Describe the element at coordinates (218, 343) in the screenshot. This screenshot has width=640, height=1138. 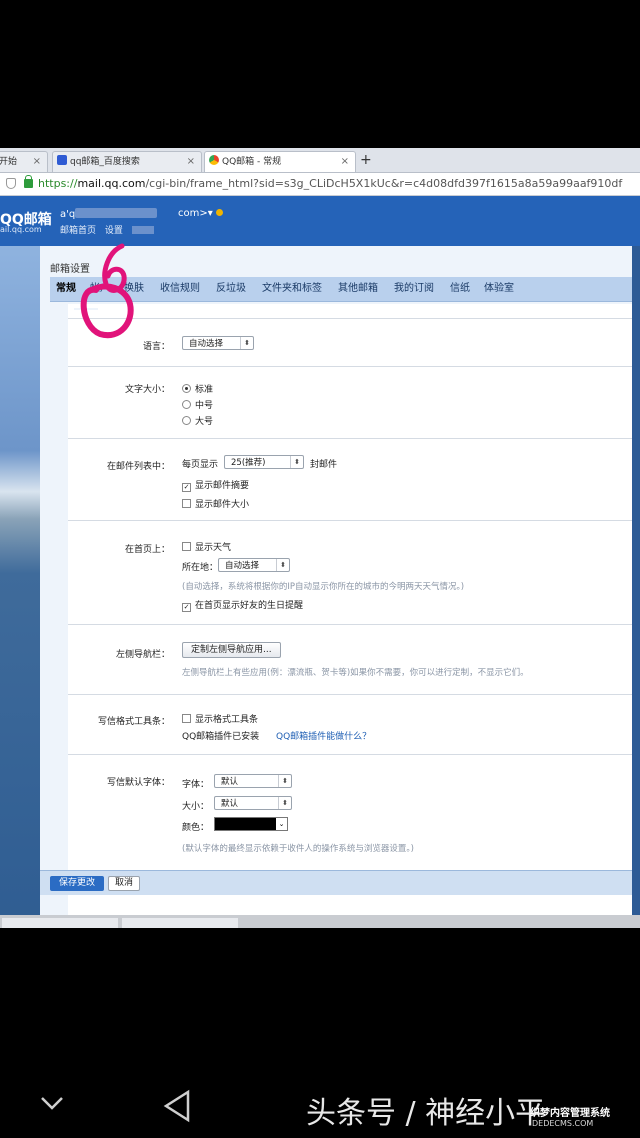
I see `language-select: 自动选择 ⬍` at that location.